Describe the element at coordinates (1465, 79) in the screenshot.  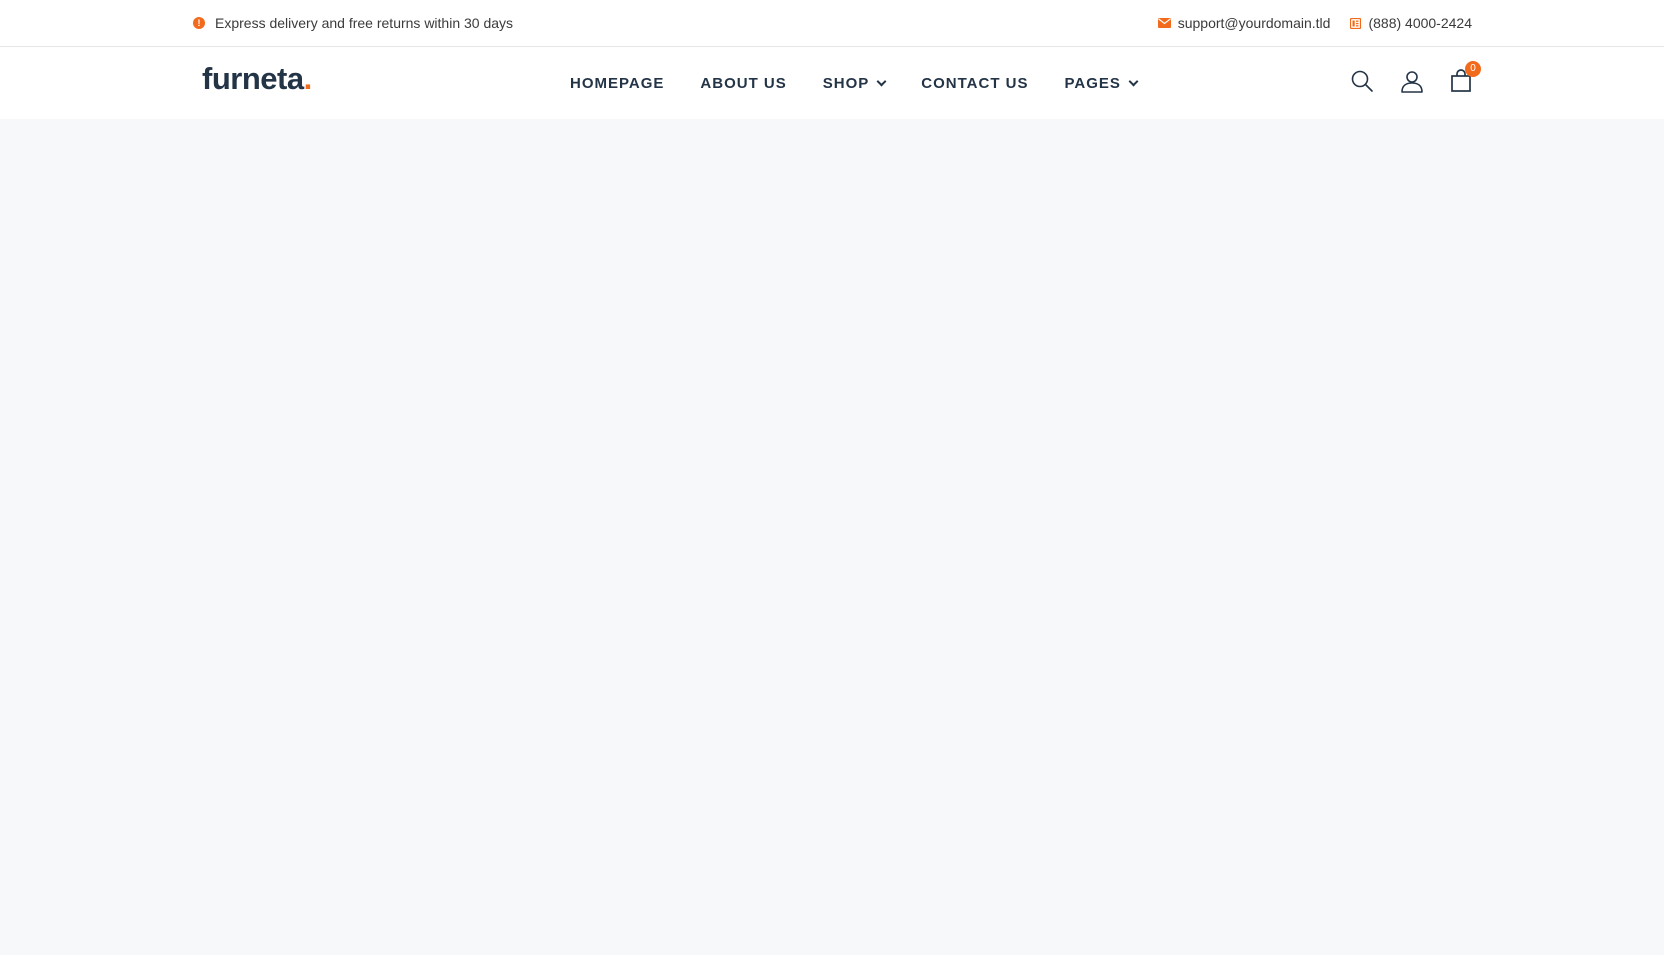
I see `cart-button: 0` at that location.